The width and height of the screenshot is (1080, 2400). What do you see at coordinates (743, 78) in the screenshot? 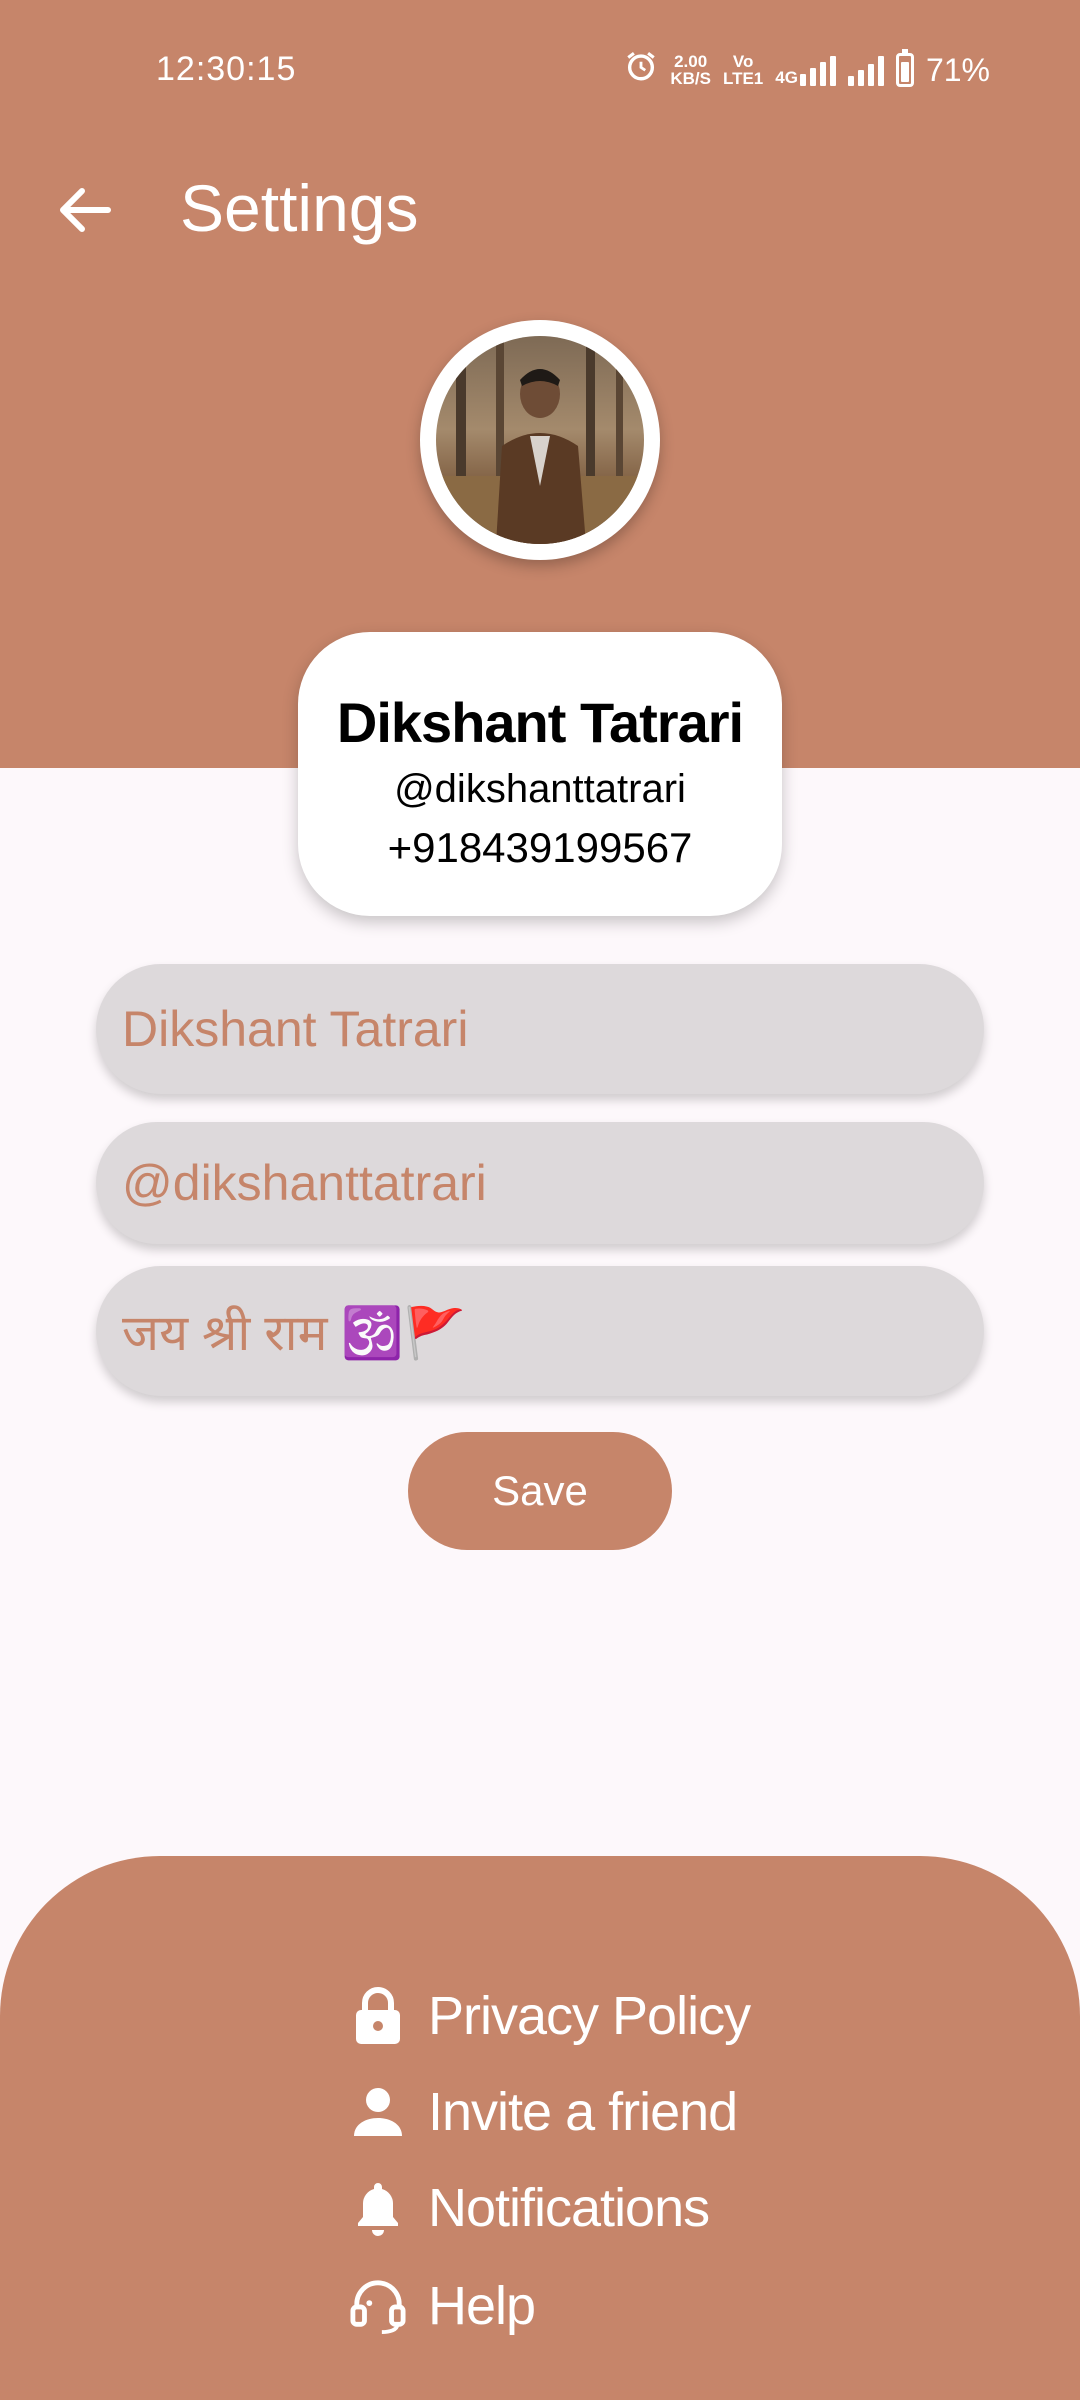
I see `volte-bottom: LTE1` at bounding box center [743, 78].